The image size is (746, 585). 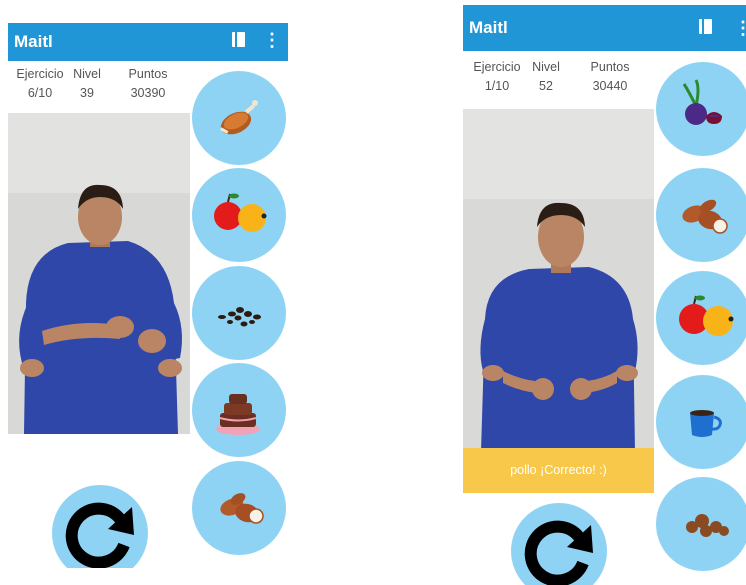 I want to click on exercise-stat: Ejercicio 1/10, so click(x=497, y=76).